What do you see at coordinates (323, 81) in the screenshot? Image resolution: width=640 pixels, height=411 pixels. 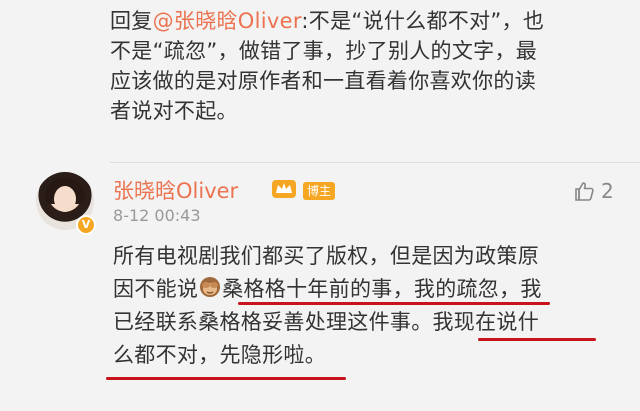 I see `reply-line-3: 应该做的是对原作者和一直看着你喜欢你的读` at bounding box center [323, 81].